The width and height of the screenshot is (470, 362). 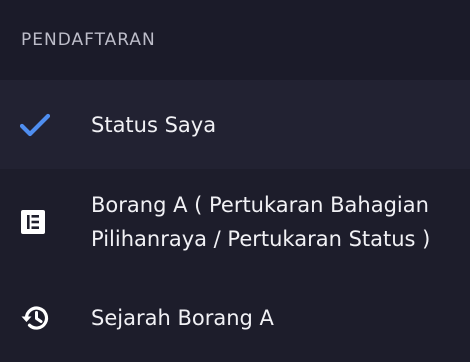 What do you see at coordinates (45, 222) in the screenshot?
I see `form-list-icon` at bounding box center [45, 222].